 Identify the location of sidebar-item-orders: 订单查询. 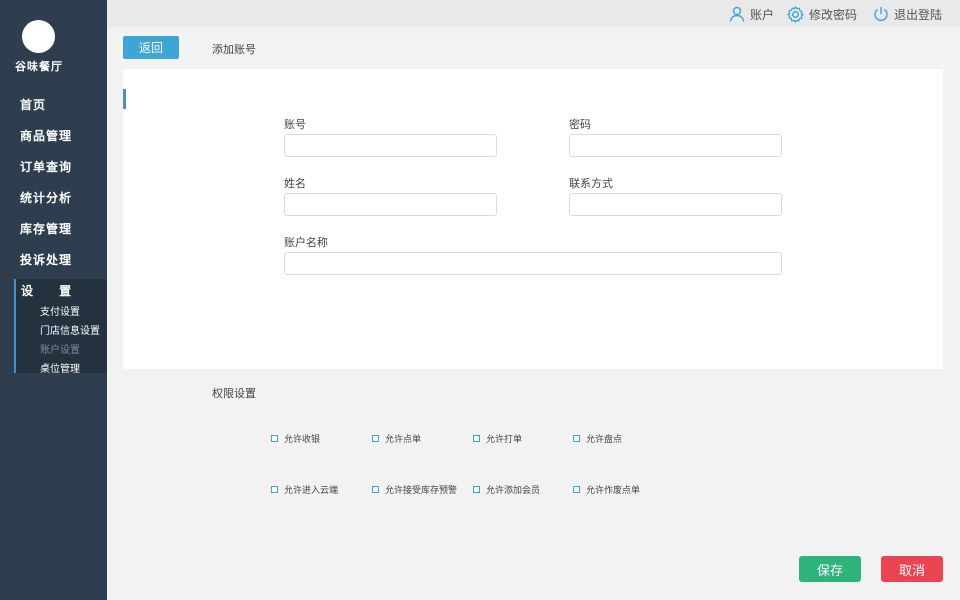
(46, 166).